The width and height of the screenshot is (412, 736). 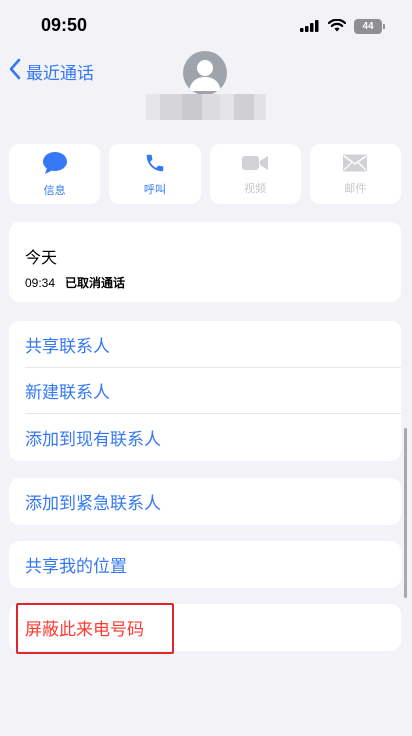 I want to click on video-icon, so click(x=255, y=165).